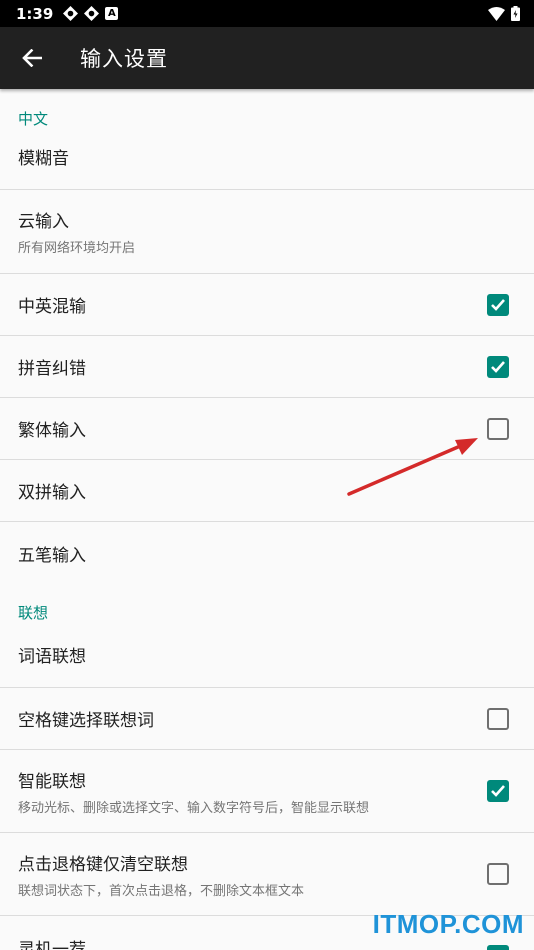 The height and width of the screenshot is (950, 534). What do you see at coordinates (498, 428) in the screenshot?
I see `traditional-input-checkbox` at bounding box center [498, 428].